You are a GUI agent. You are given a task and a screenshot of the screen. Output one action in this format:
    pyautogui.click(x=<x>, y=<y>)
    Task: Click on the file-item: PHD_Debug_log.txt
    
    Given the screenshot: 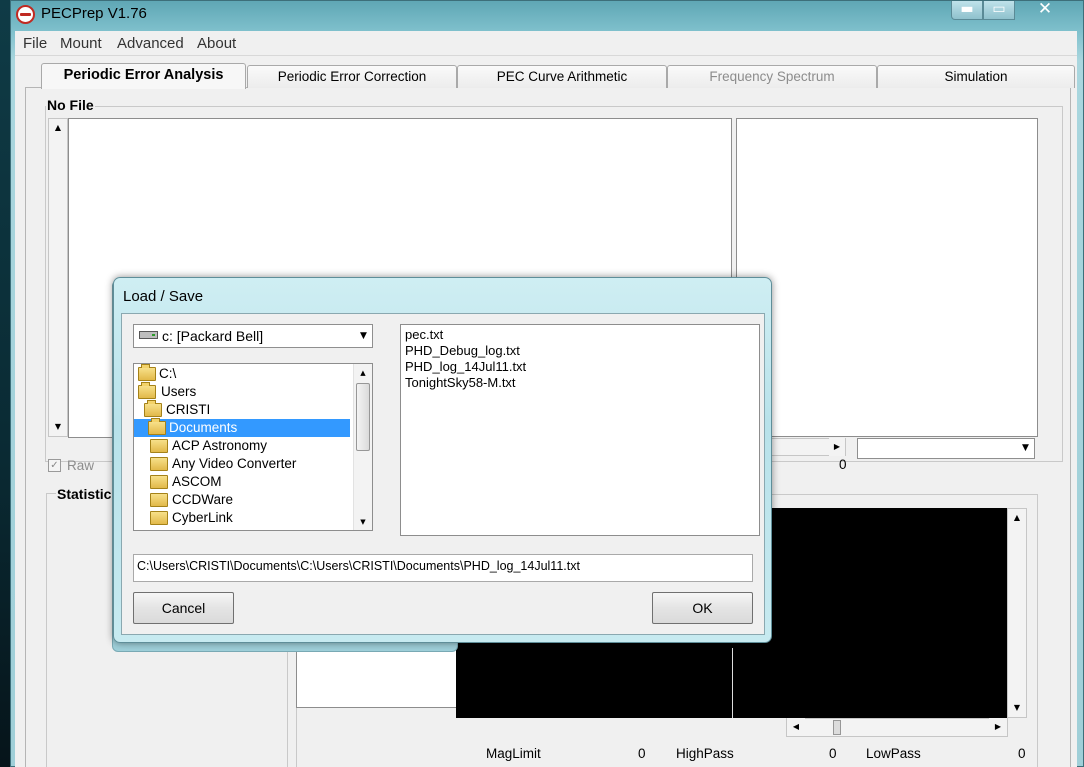 What is the action you would take?
    pyautogui.click(x=462, y=351)
    